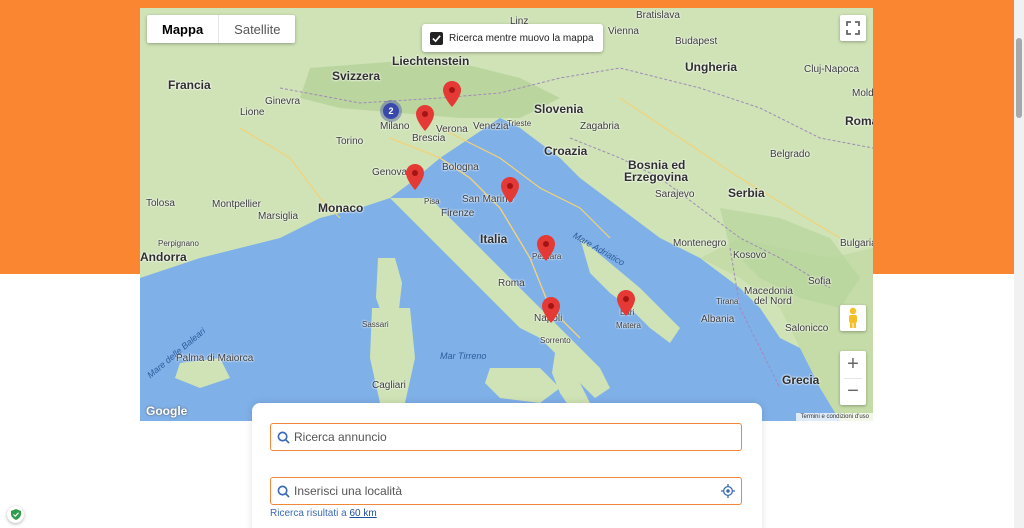 The height and width of the screenshot is (528, 1024). I want to click on map-label-country: Montenegro, so click(700, 243).